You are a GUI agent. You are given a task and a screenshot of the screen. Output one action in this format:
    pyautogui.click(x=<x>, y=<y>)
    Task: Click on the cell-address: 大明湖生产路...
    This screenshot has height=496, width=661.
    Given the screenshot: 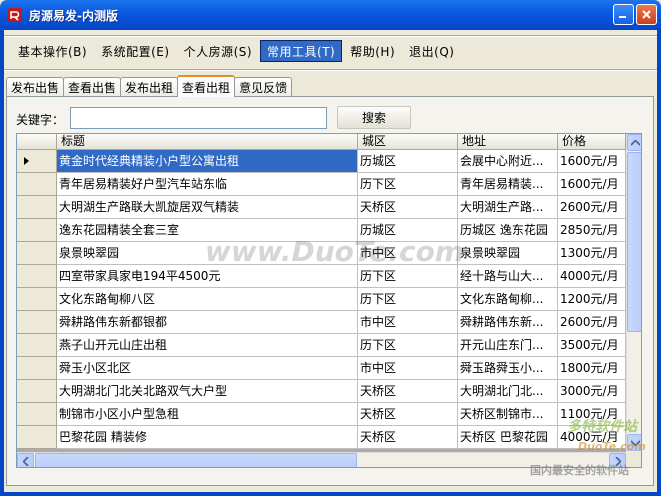 What is the action you would take?
    pyautogui.click(x=508, y=207)
    